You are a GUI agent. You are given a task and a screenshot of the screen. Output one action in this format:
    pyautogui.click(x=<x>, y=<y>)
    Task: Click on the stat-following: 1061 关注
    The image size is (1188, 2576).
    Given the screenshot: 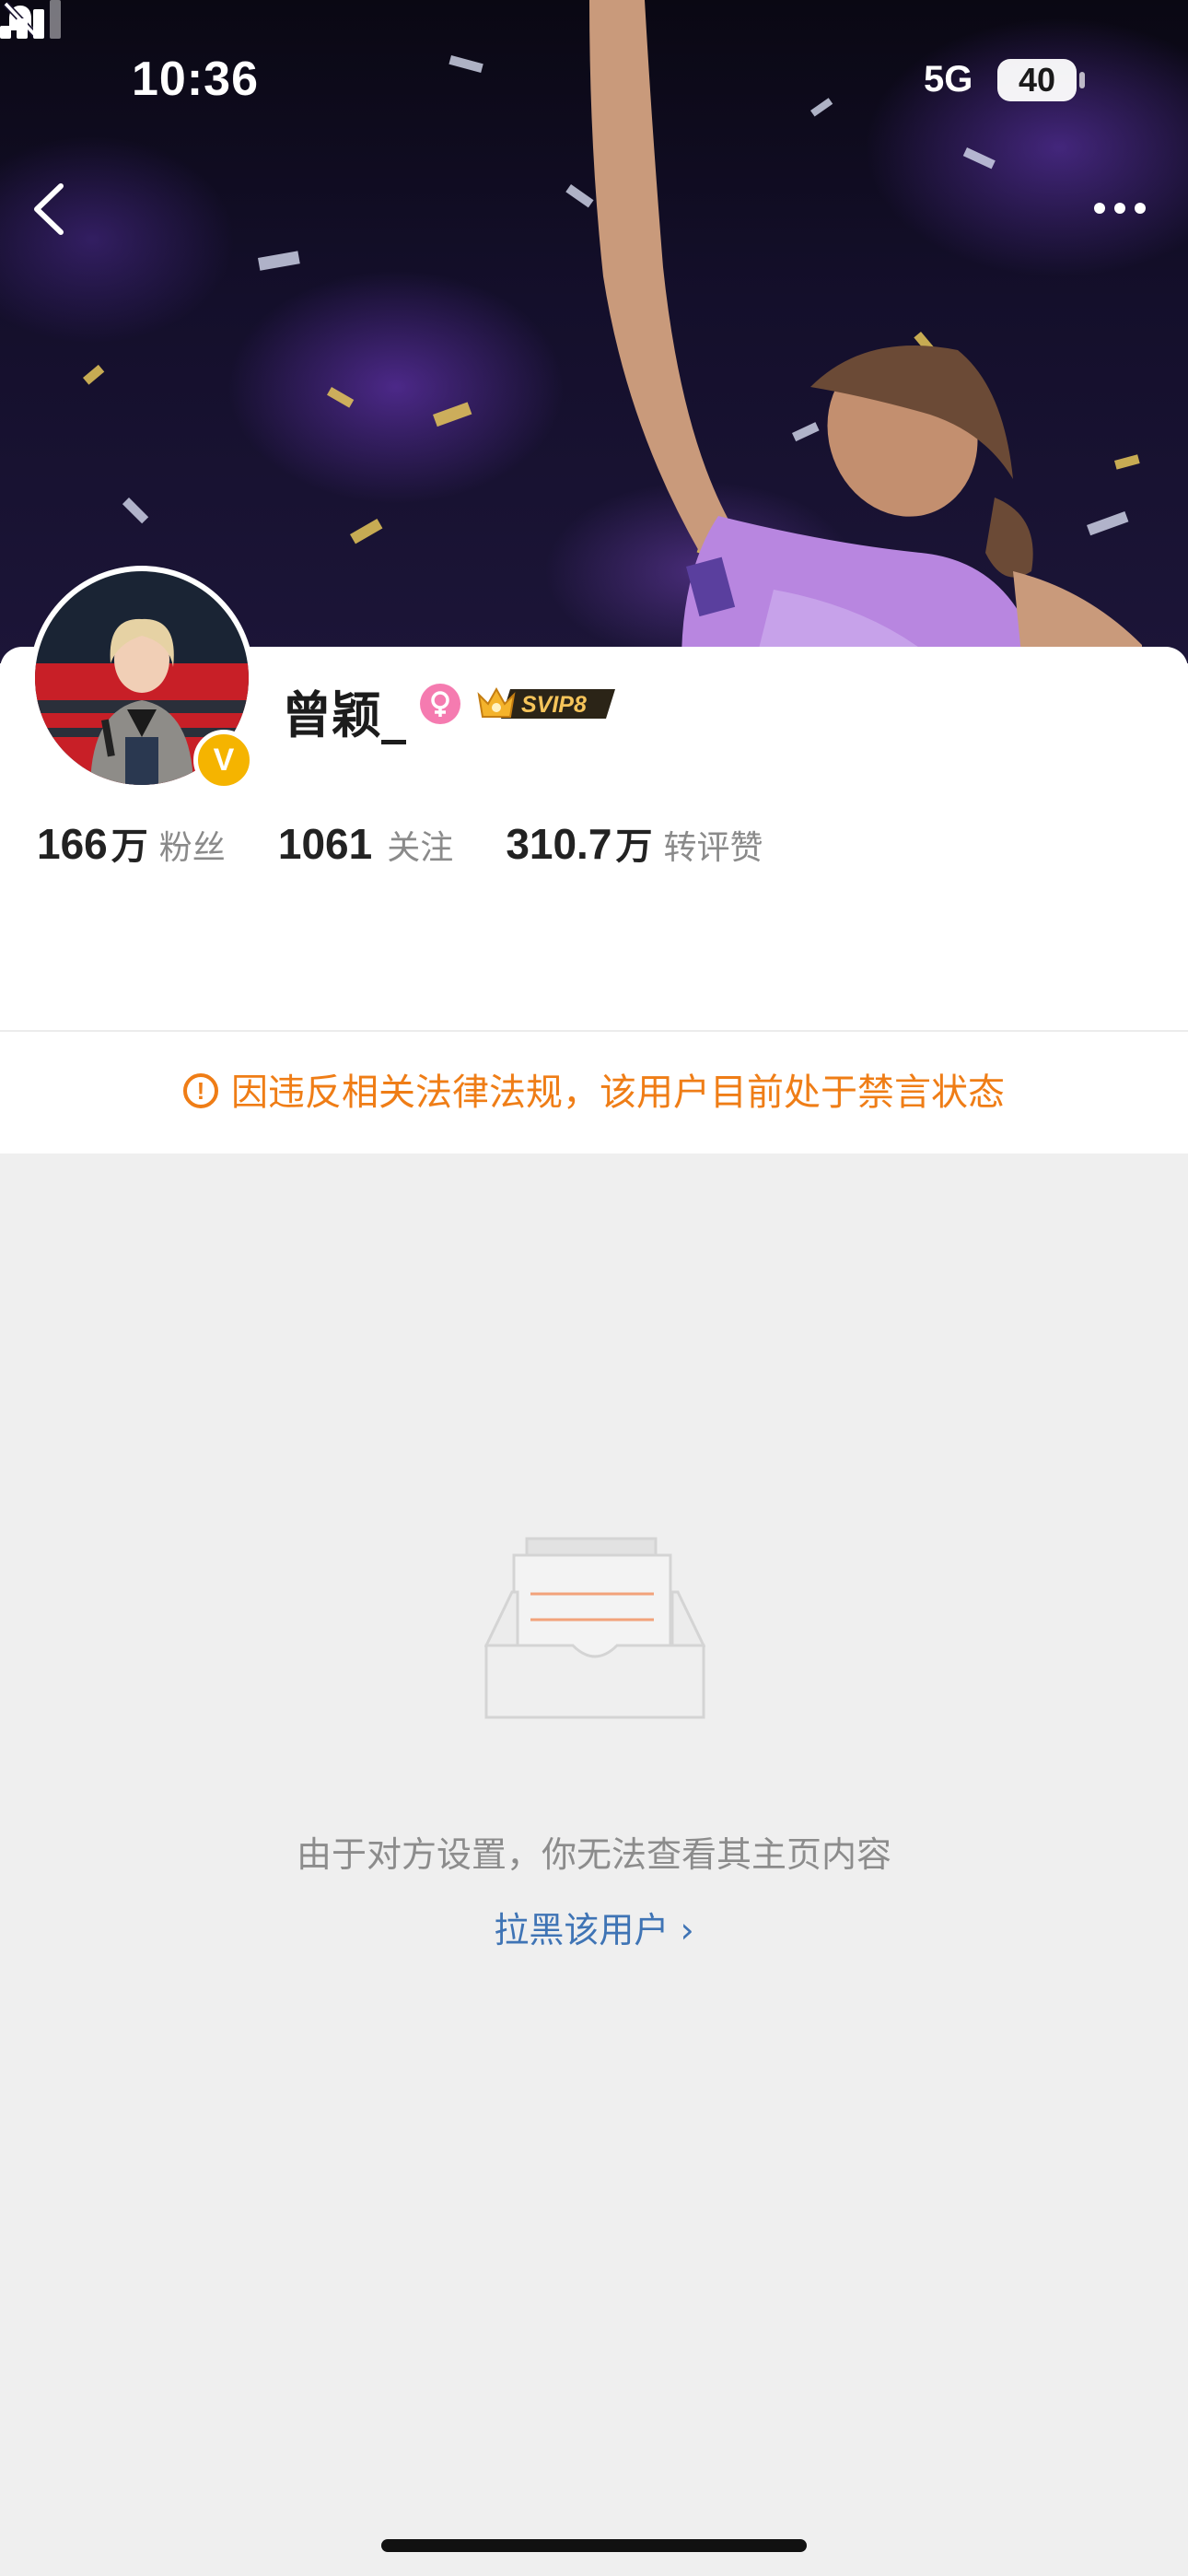 What is the action you would take?
    pyautogui.click(x=365, y=844)
    